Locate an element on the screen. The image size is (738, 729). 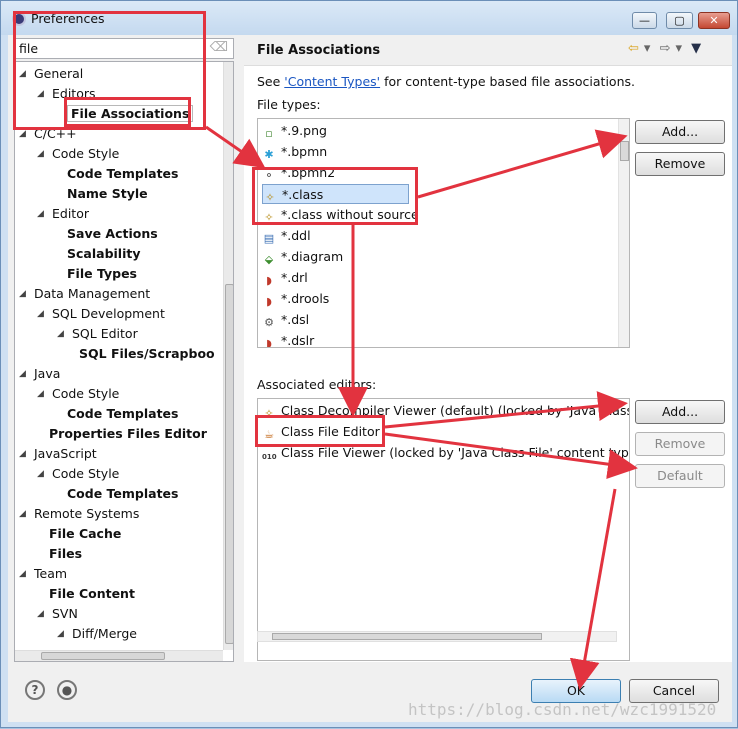
default-editor-button: Default is located at coordinates (680, 476).